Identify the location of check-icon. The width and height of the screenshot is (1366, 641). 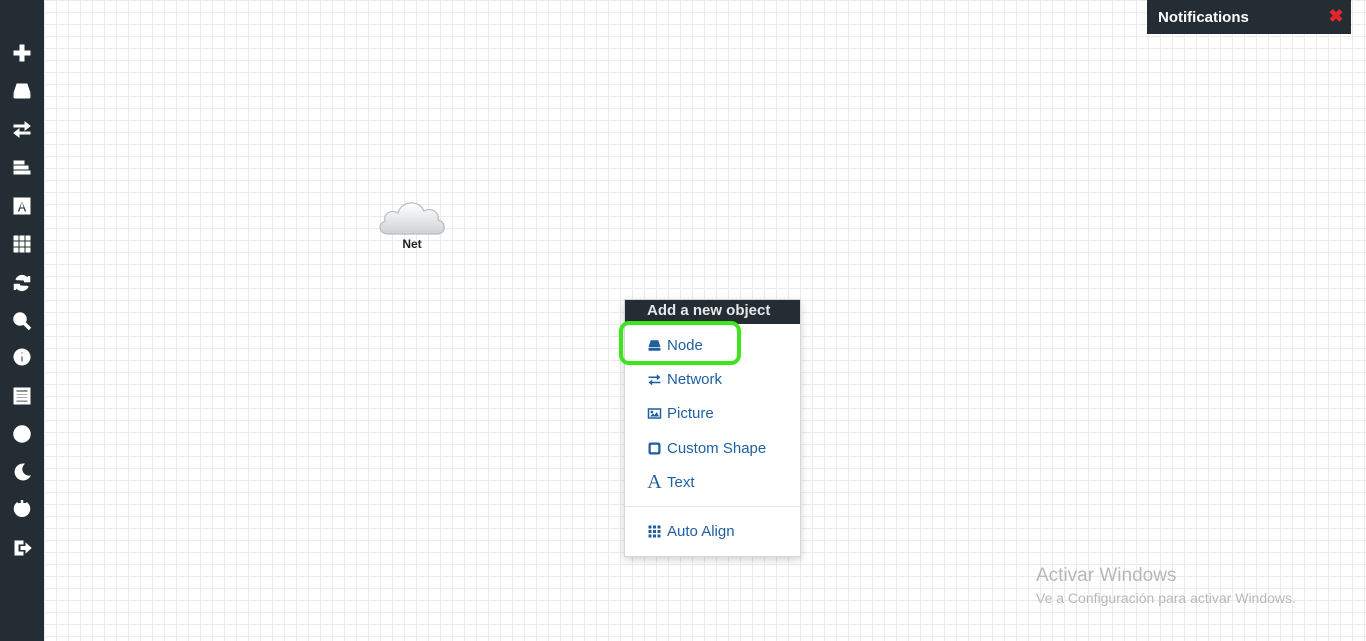
(22, 434).